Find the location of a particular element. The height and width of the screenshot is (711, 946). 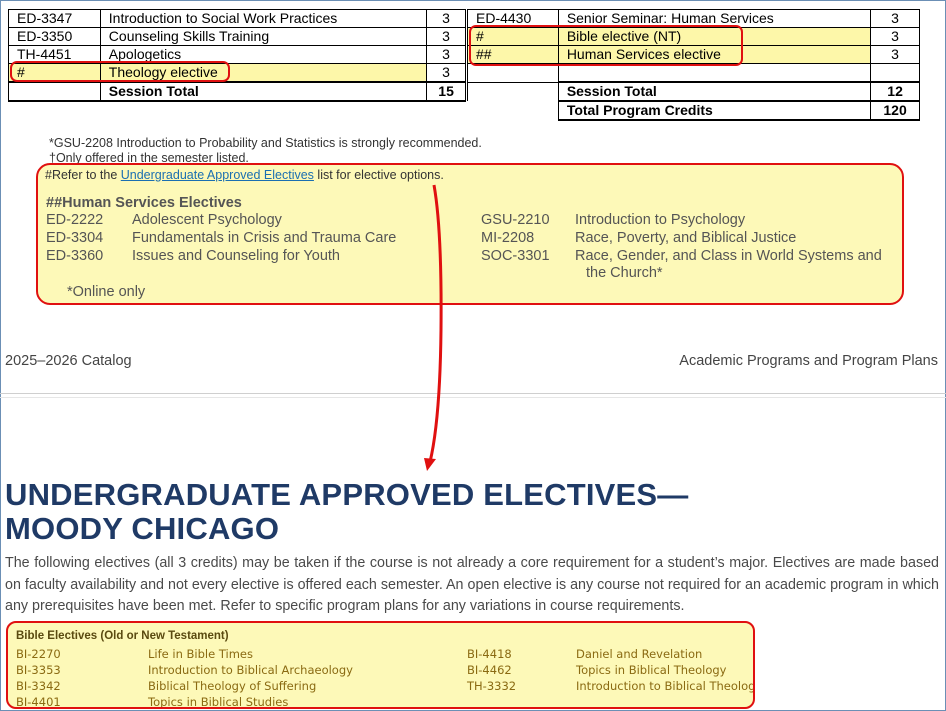

bible-course-code: BI-4401 is located at coordinates (38, 702).